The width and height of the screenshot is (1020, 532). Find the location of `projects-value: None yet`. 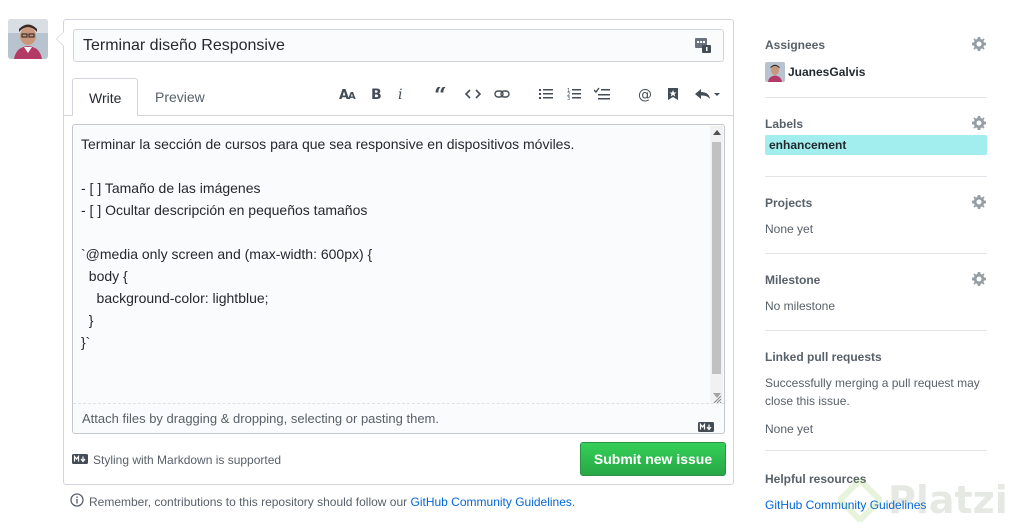

projects-value: None yet is located at coordinates (789, 229).